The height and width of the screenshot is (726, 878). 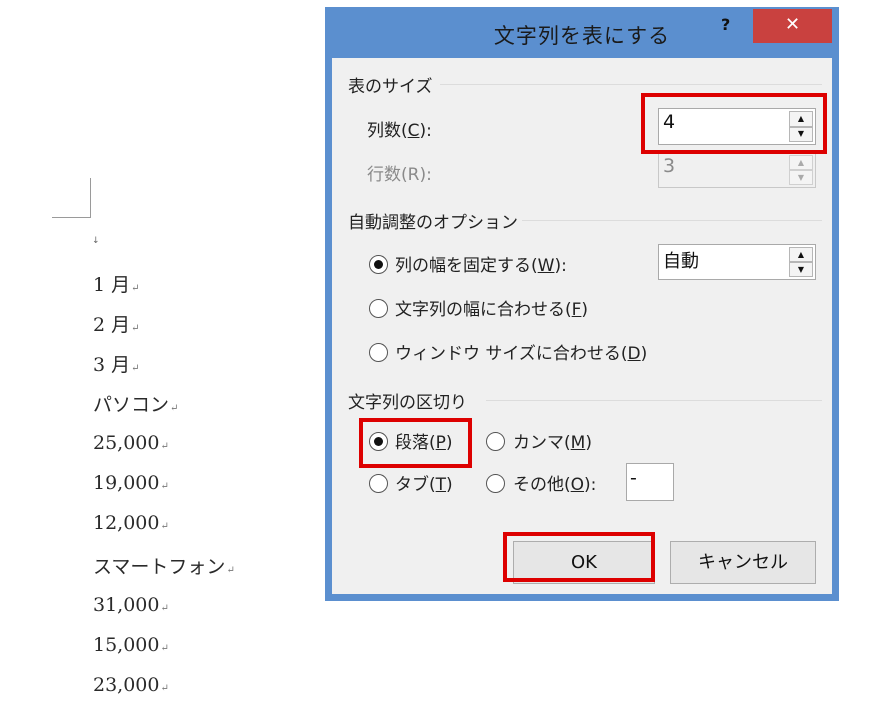 I want to click on close-icon: ✕, so click(x=792, y=24).